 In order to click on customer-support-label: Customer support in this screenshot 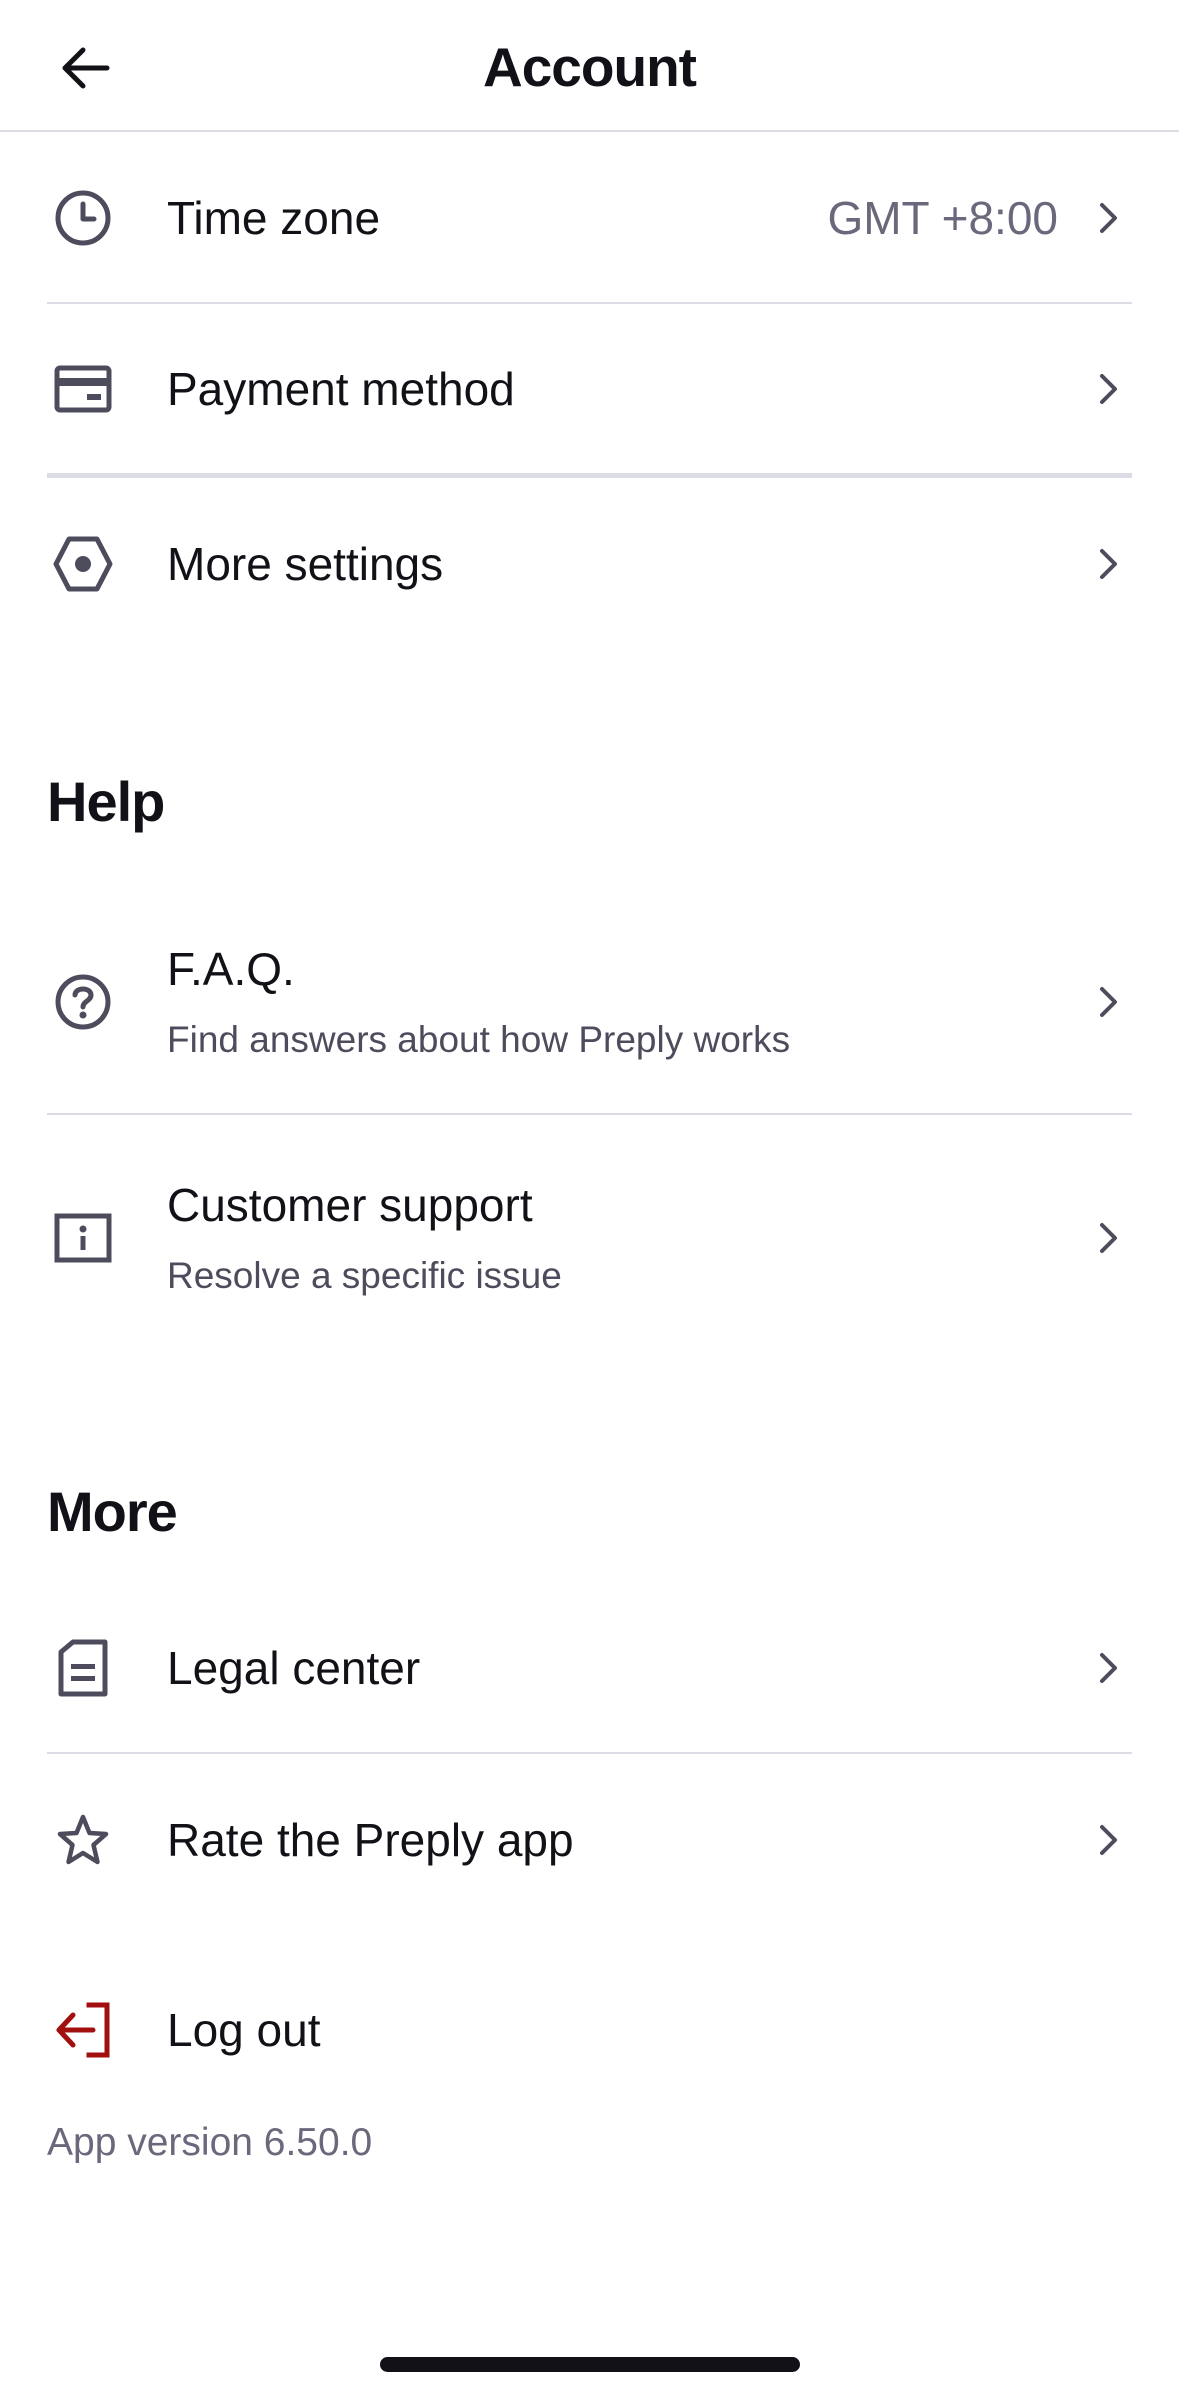, I will do `click(350, 1205)`.